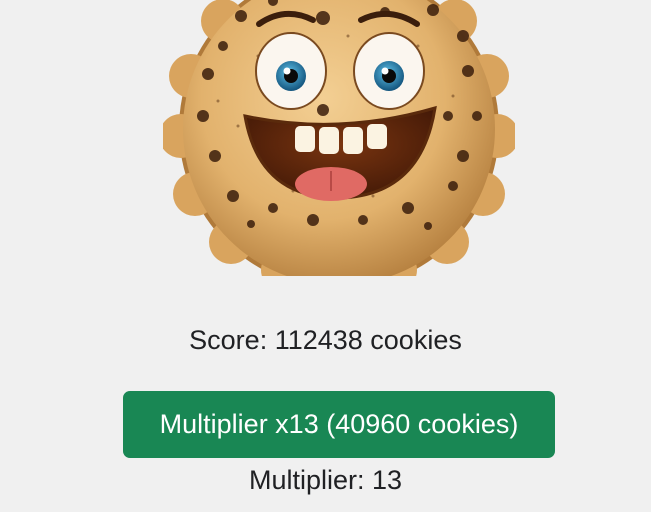 Image resolution: width=651 pixels, height=512 pixels. What do you see at coordinates (291, 71) in the screenshot?
I see `left-eye` at bounding box center [291, 71].